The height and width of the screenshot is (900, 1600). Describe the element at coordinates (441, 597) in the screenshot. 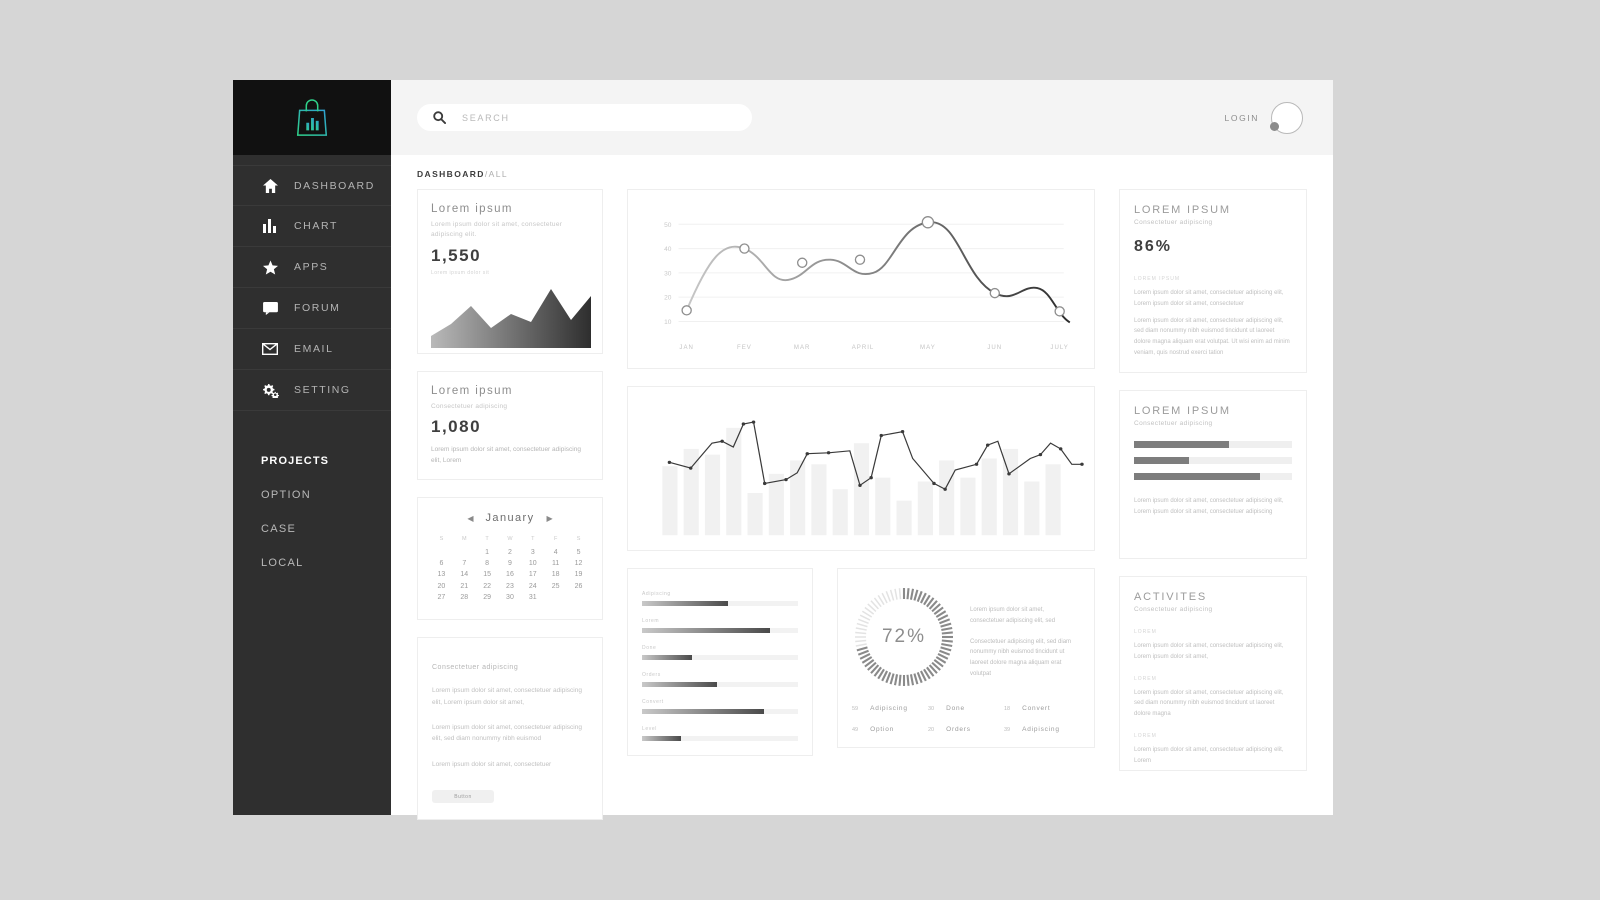

I see `calendar-day: 27` at that location.